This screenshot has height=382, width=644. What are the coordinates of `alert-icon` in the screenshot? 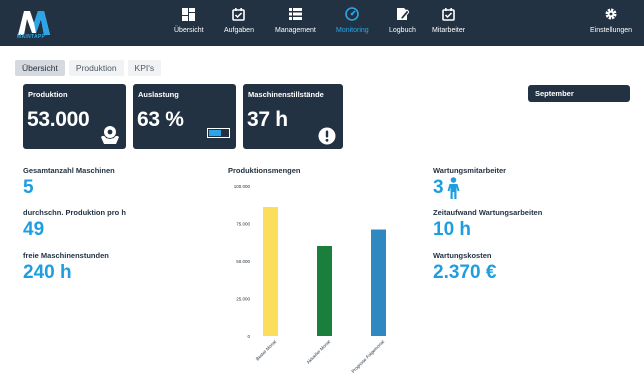 It's located at (327, 136).